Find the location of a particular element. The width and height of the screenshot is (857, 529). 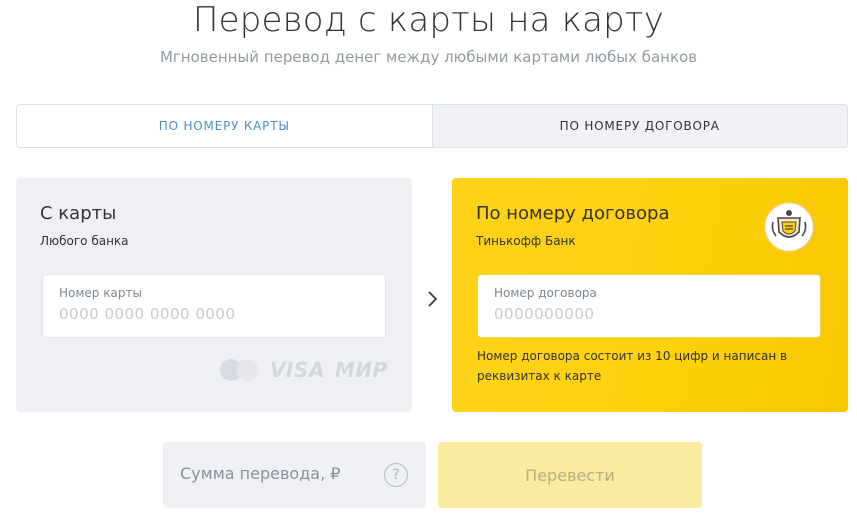

contract-number-label: Номер договора is located at coordinates (545, 293).